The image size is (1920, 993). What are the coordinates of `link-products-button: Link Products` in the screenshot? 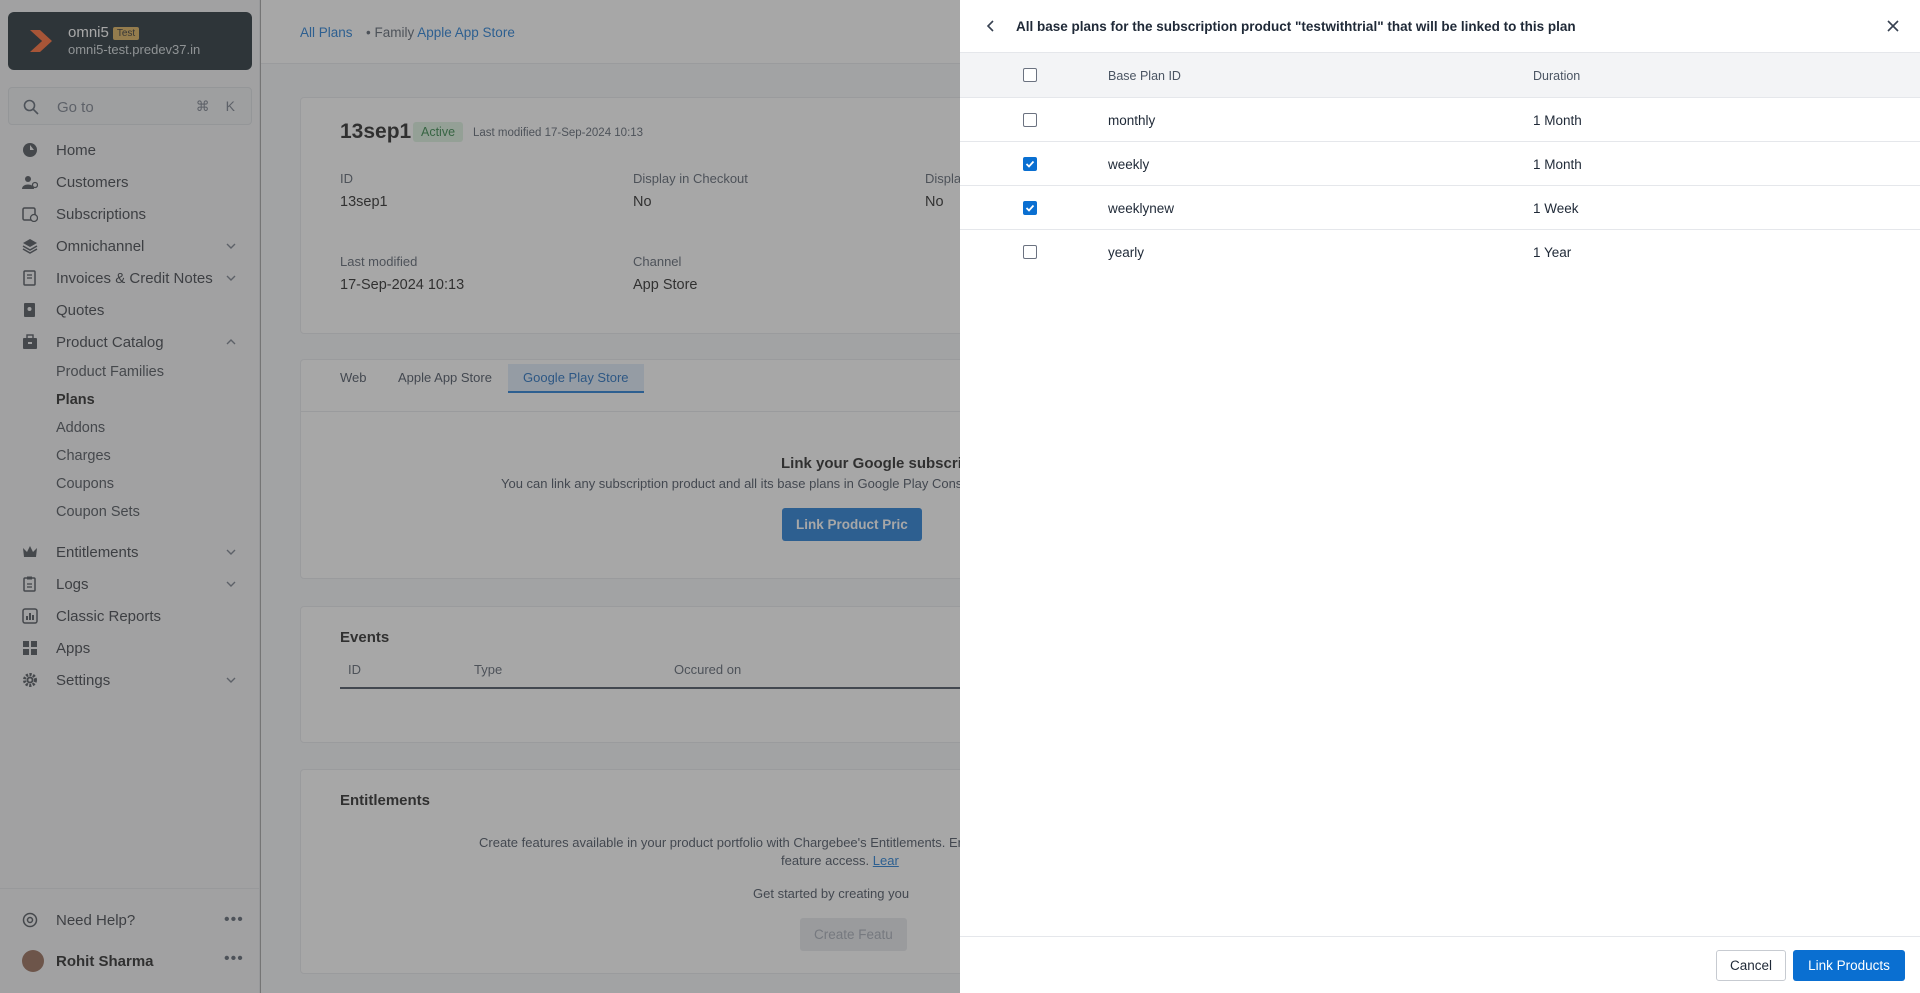 It's located at (1849, 965).